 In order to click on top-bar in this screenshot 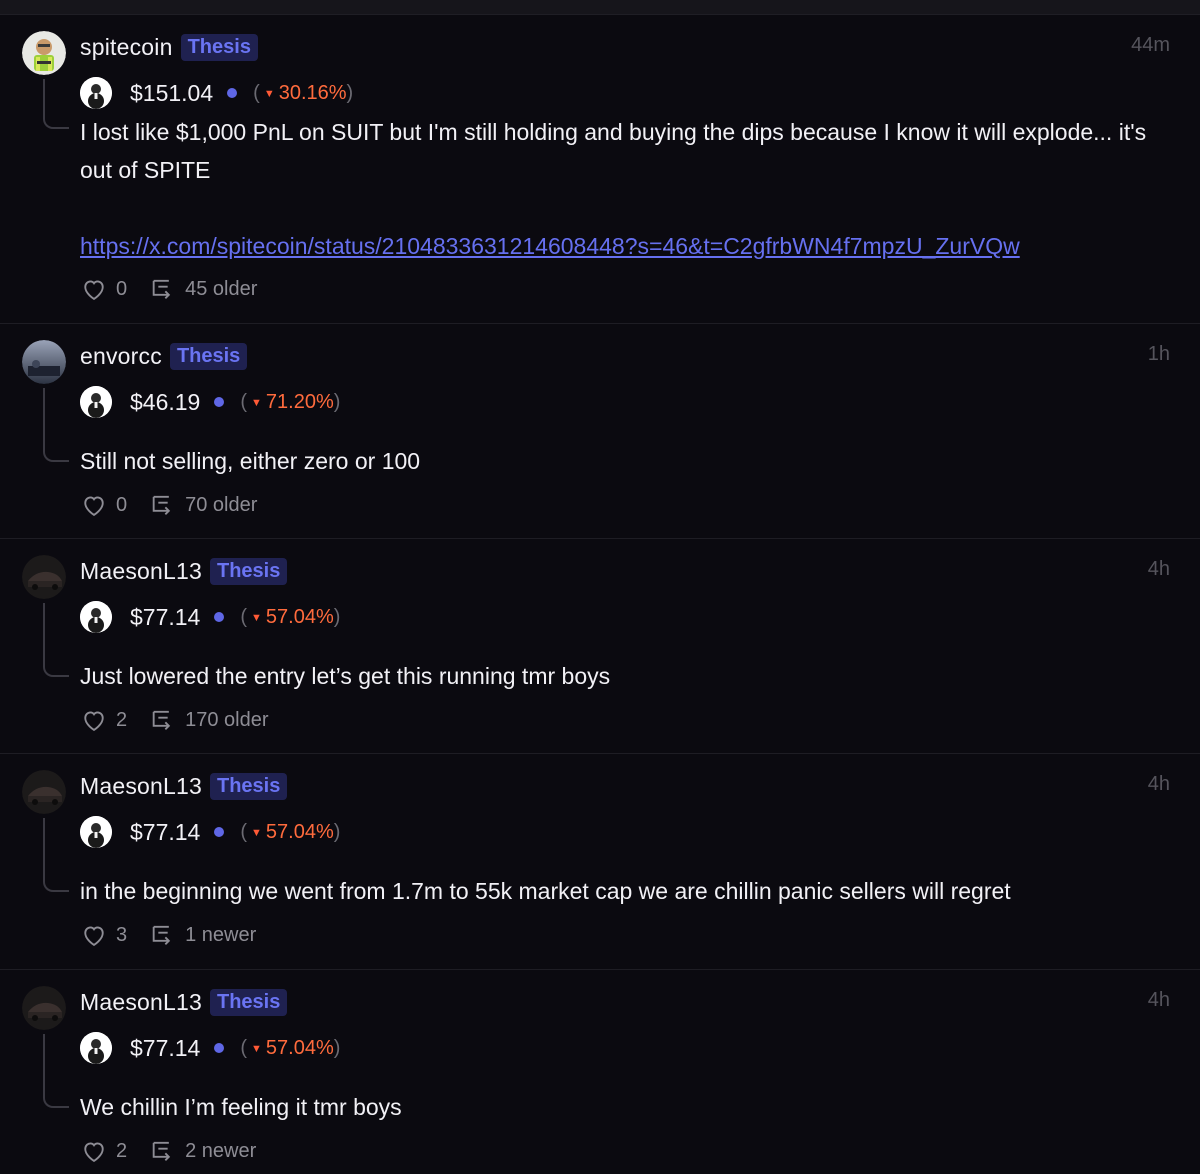, I will do `click(600, 7)`.